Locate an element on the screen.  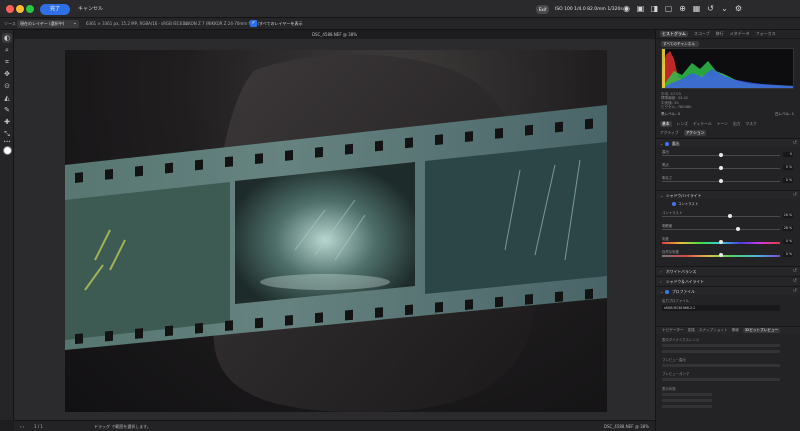
tab-scopes: スコープ is located at coordinates (702, 34).